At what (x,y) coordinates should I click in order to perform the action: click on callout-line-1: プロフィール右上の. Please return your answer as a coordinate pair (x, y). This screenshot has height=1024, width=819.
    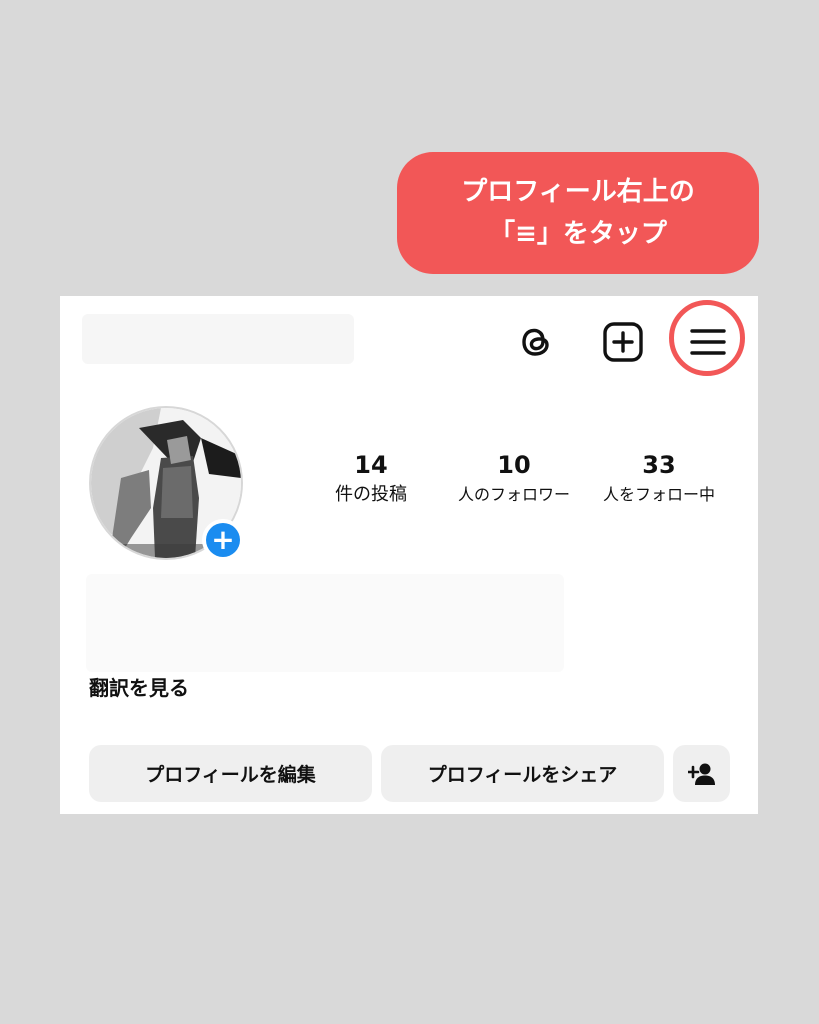
    Looking at the image, I should click on (578, 192).